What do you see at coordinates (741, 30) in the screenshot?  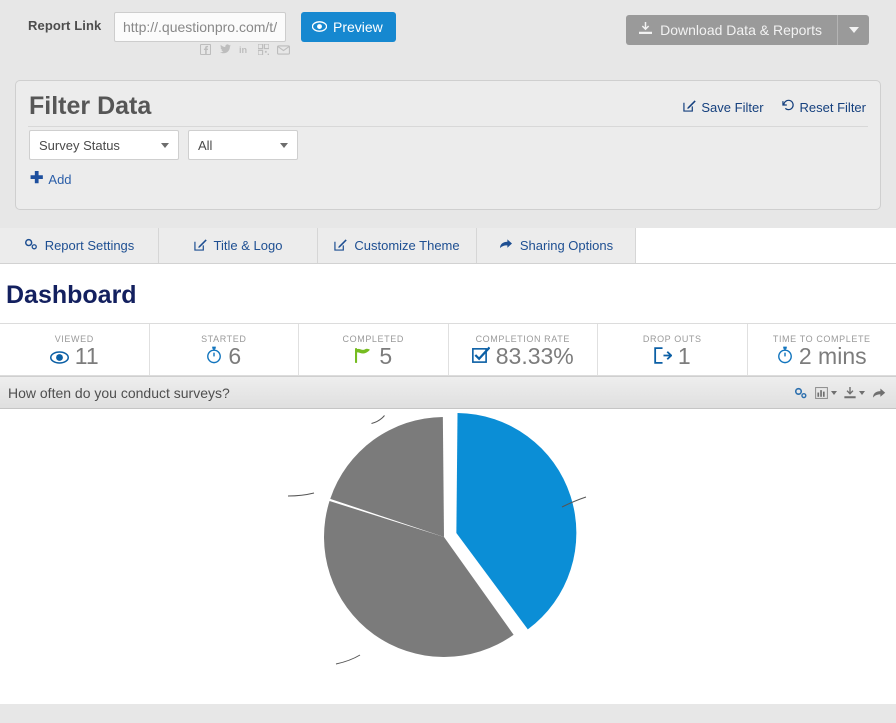 I see `download-data-reports-label: Download Data & Reports` at bounding box center [741, 30].